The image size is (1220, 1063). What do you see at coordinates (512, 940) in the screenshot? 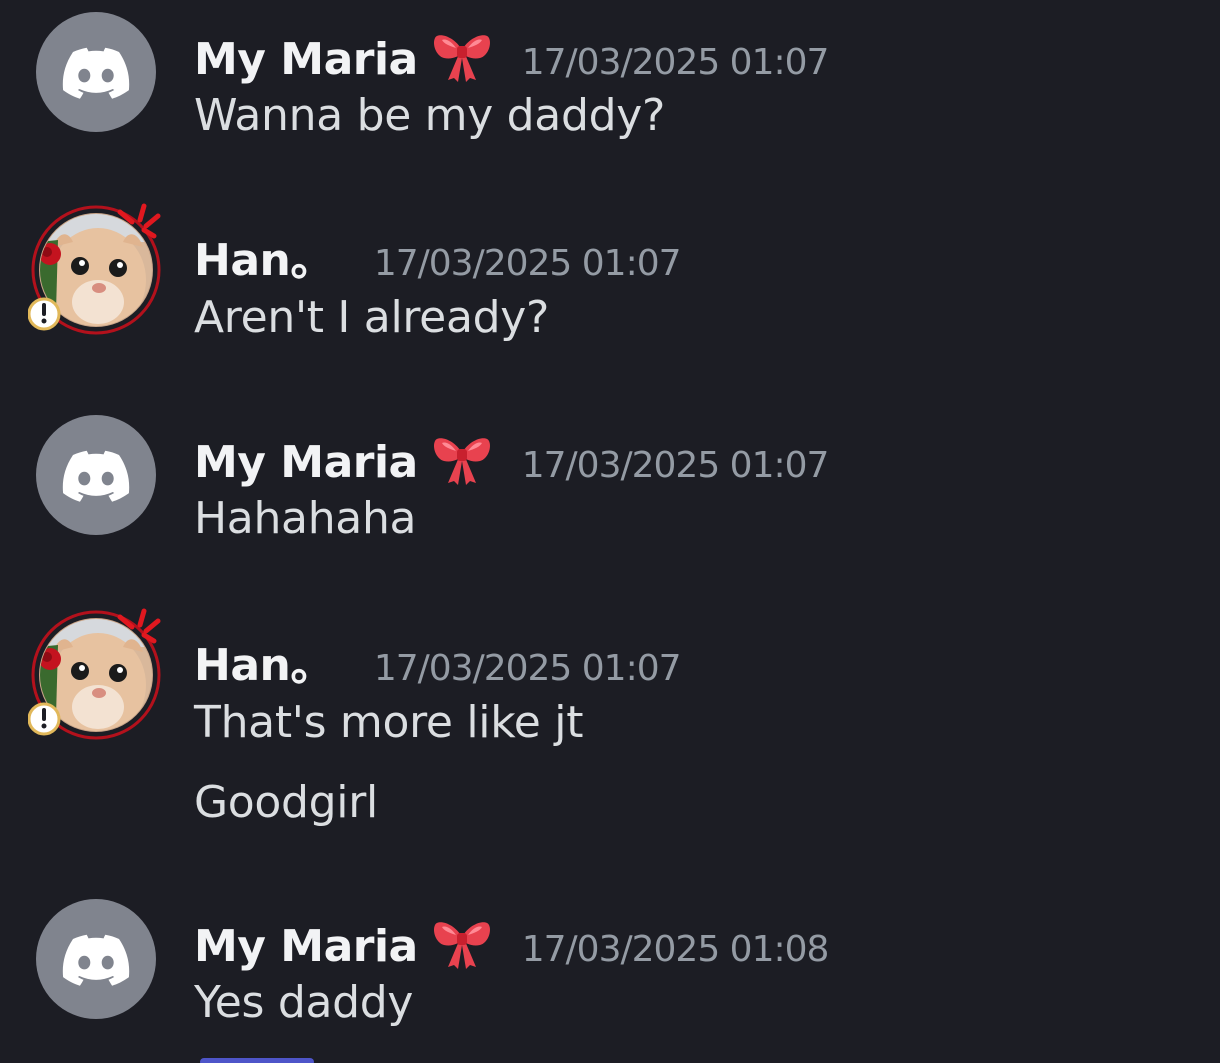
I see `message-header: My Maria 17/03/2025 01:08` at bounding box center [512, 940].